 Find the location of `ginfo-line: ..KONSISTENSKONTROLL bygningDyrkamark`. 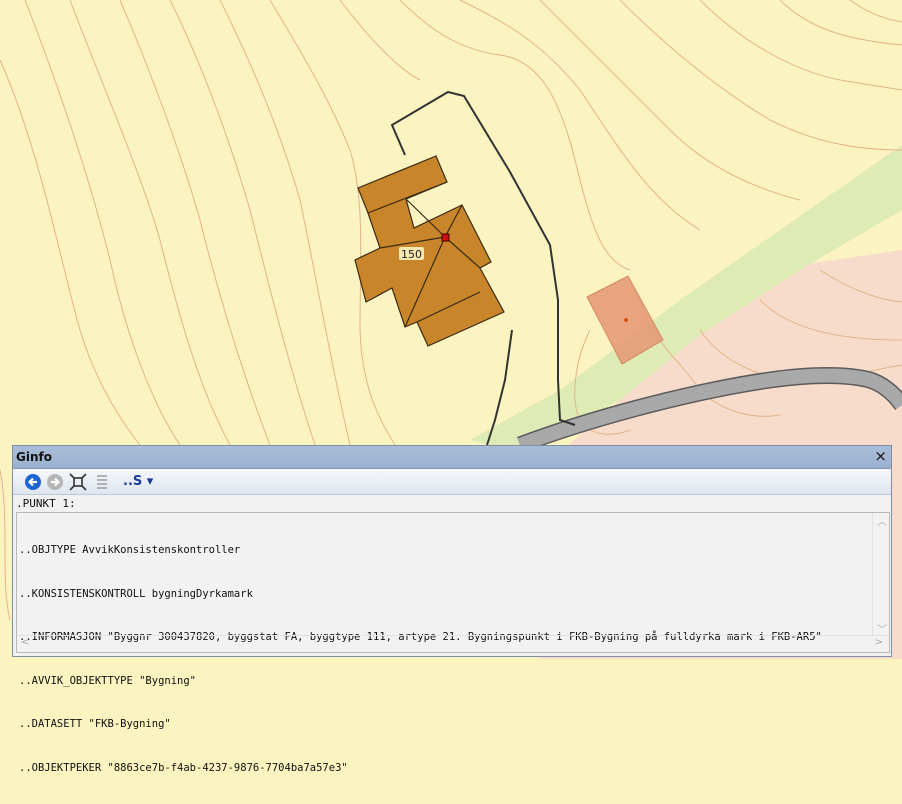

ginfo-line: ..KONSISTENSKONTROLL bygningDyrkamark is located at coordinates (136, 593).